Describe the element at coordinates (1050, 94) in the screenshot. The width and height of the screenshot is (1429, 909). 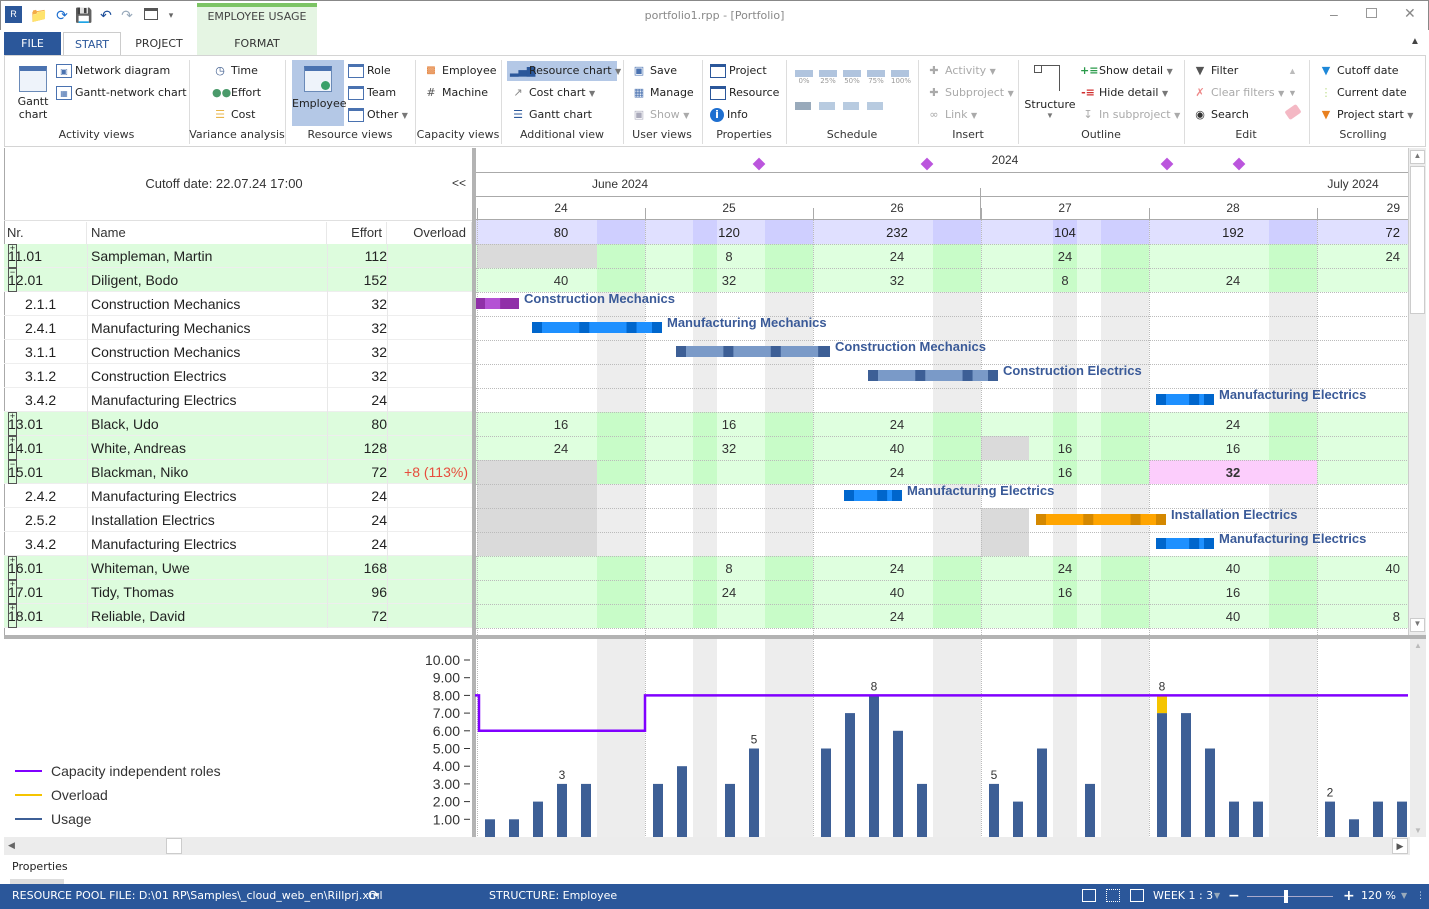
I see `structure-dropdown: Structure ▼` at that location.